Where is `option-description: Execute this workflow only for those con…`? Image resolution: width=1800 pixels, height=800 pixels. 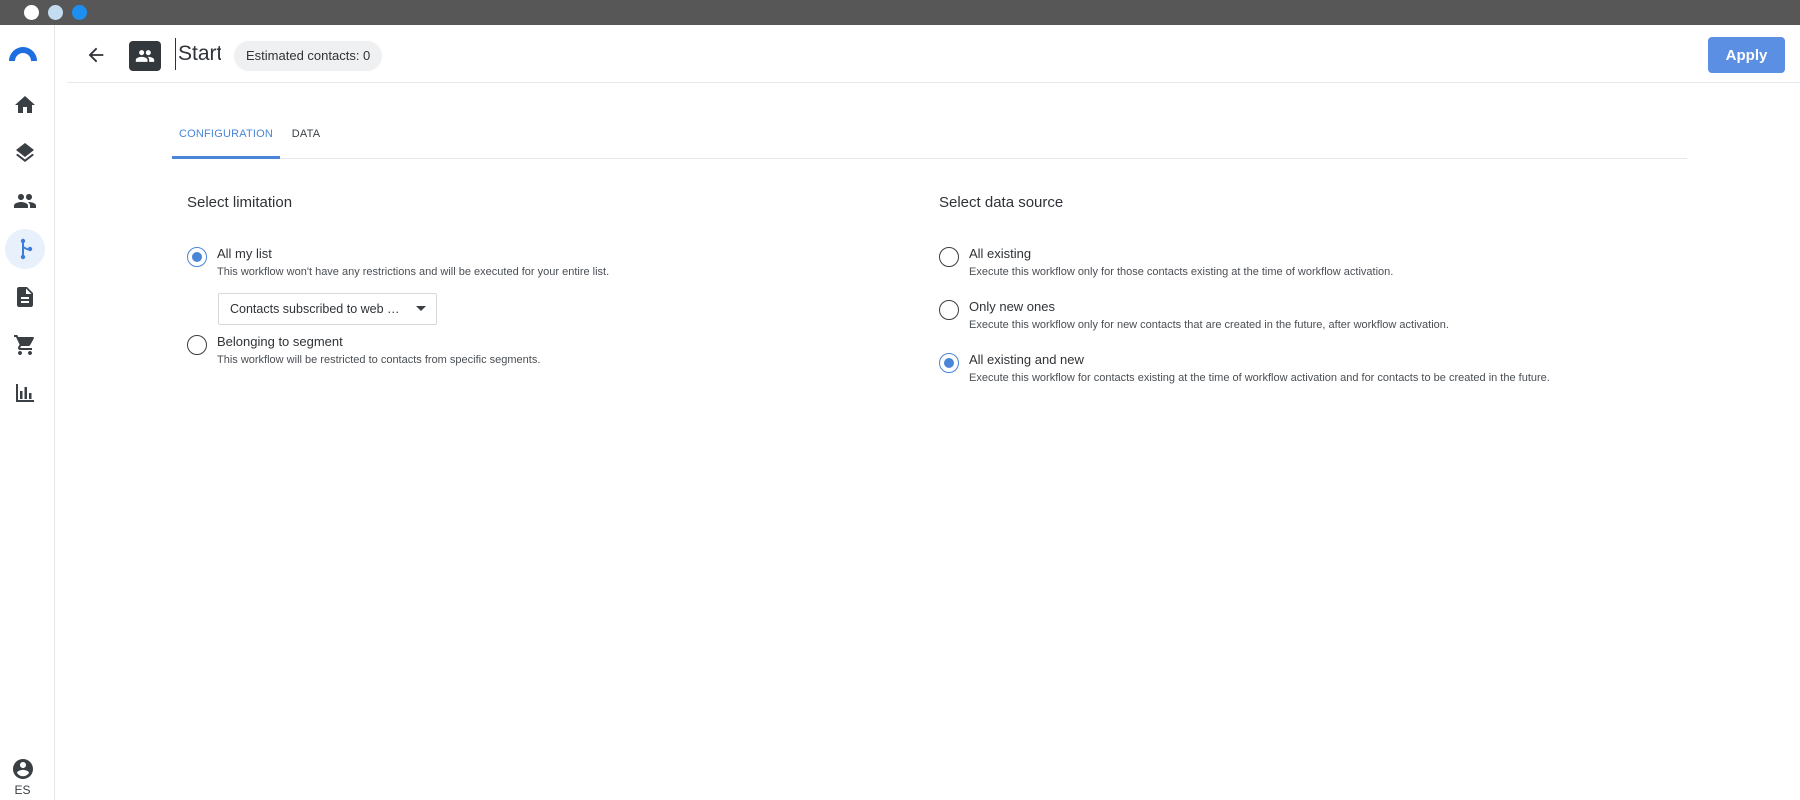 option-description: Execute this workflow only for those con… is located at coordinates (1181, 272).